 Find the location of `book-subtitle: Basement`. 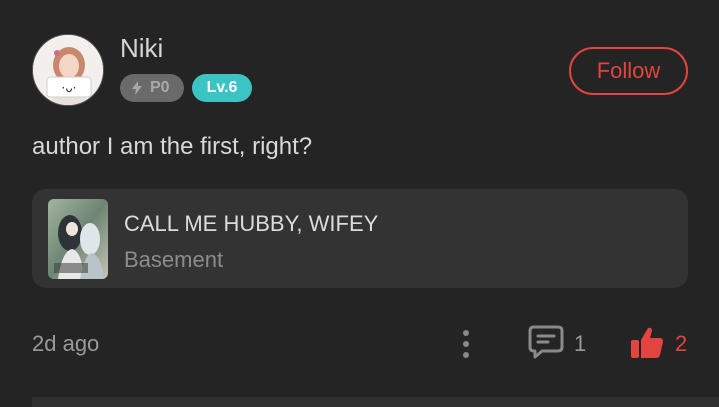

book-subtitle: Basement is located at coordinates (174, 259).